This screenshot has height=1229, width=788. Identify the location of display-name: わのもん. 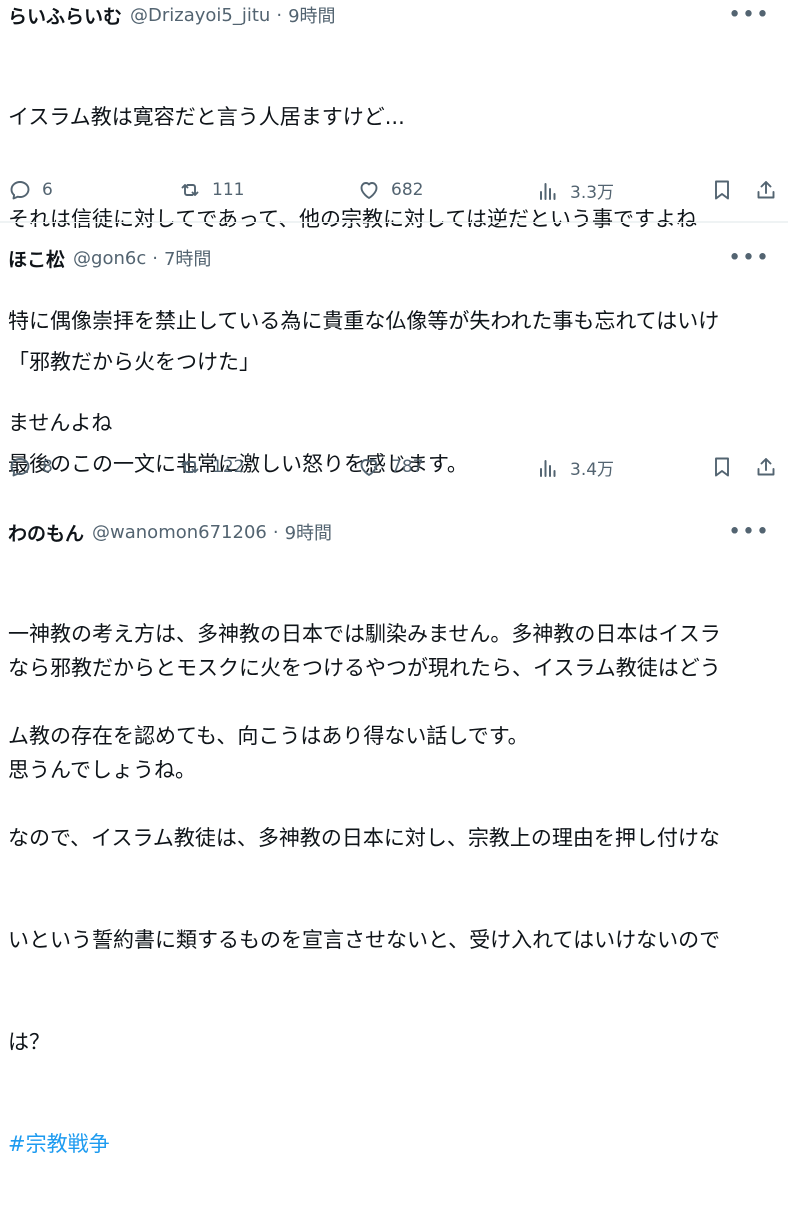
(46, 532).